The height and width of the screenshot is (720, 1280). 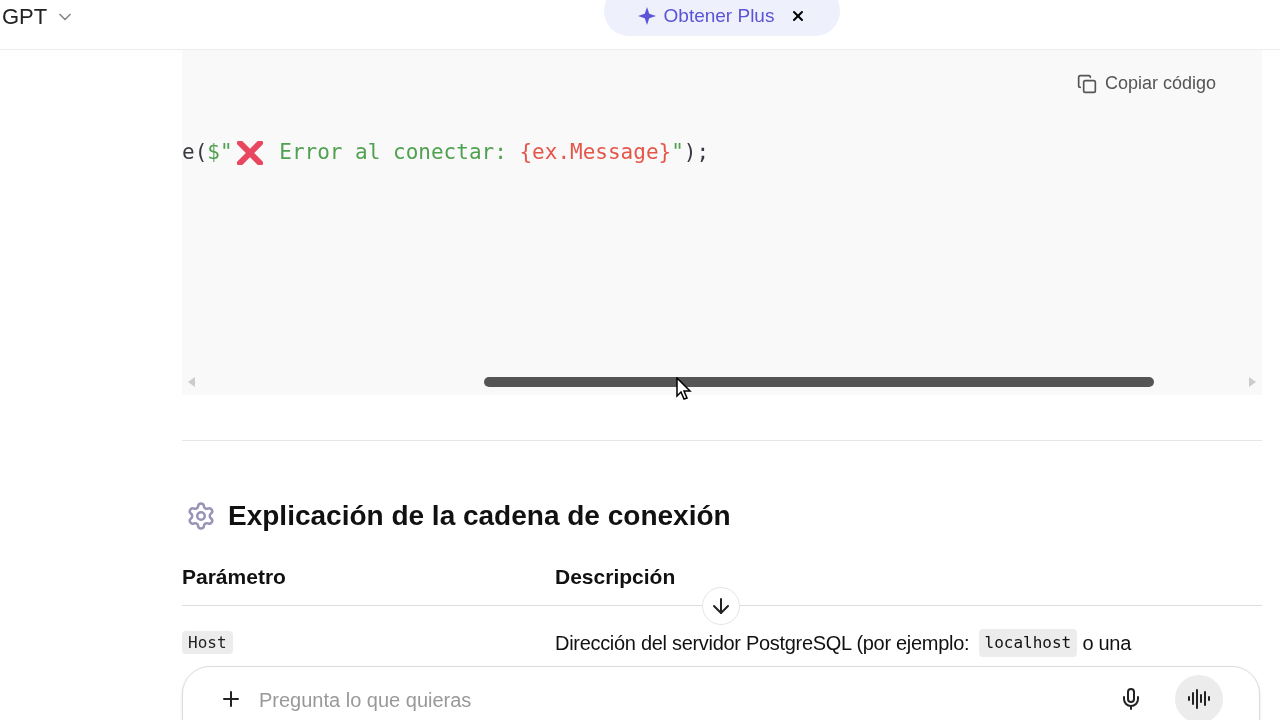 What do you see at coordinates (616, 577) in the screenshot?
I see `column-header: Descripción` at bounding box center [616, 577].